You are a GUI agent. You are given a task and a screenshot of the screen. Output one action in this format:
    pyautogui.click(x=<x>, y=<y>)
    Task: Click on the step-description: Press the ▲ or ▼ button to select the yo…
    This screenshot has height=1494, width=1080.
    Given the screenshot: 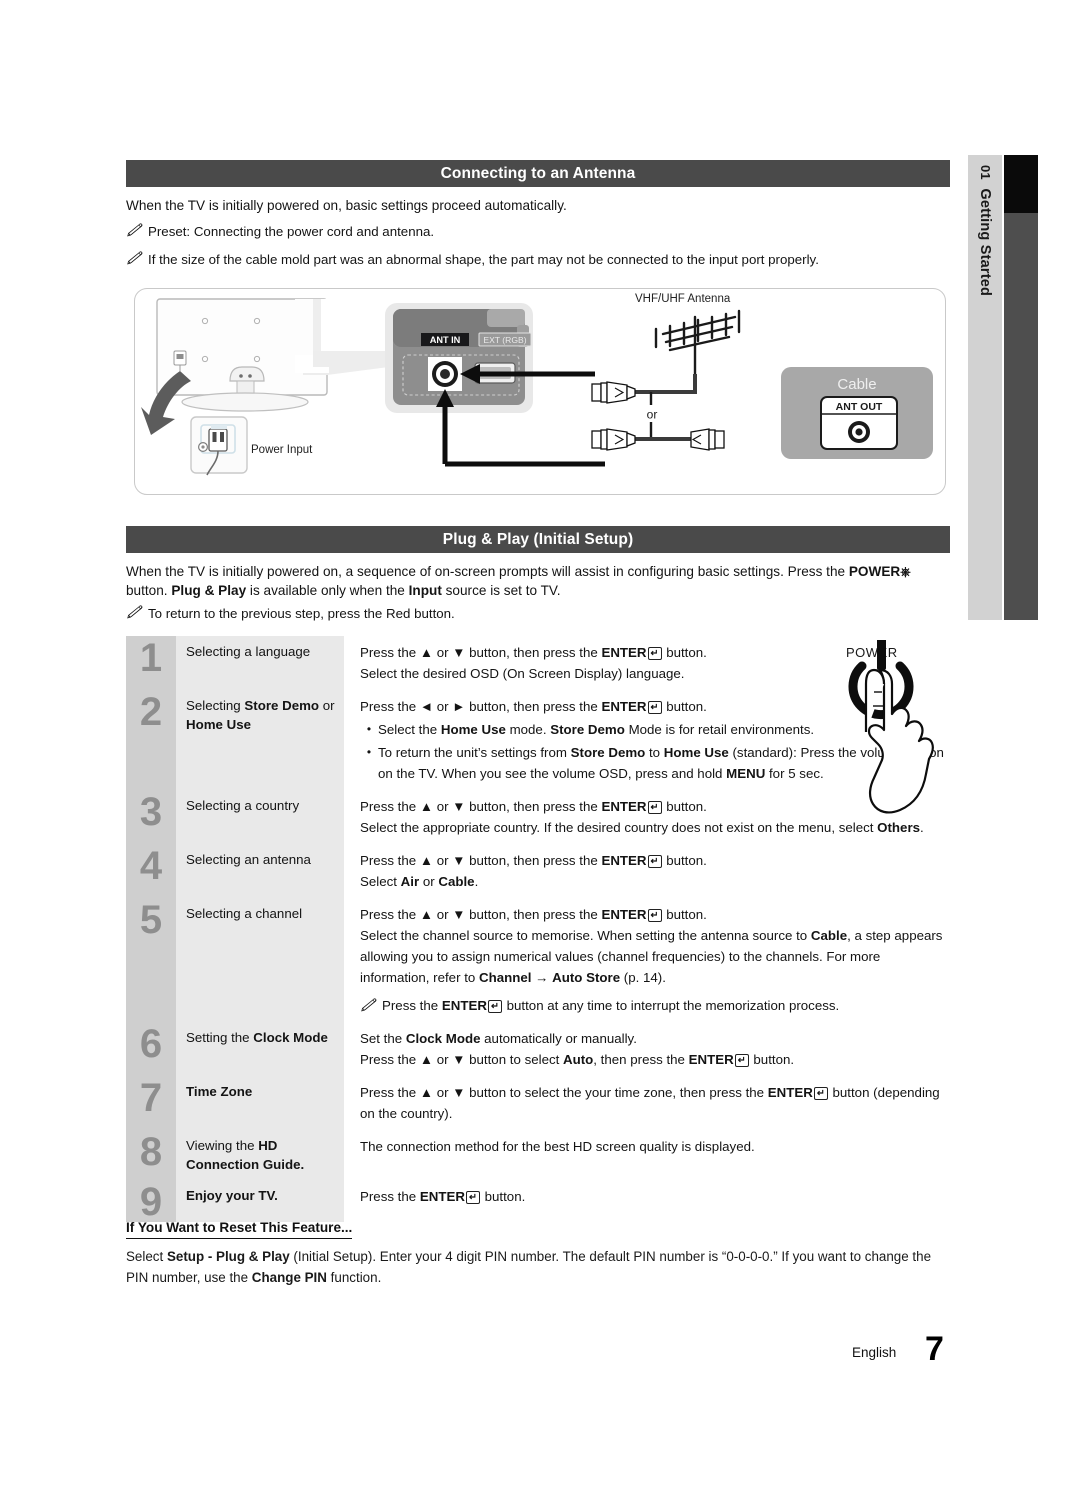 What is the action you would take?
    pyautogui.click(x=647, y=1103)
    